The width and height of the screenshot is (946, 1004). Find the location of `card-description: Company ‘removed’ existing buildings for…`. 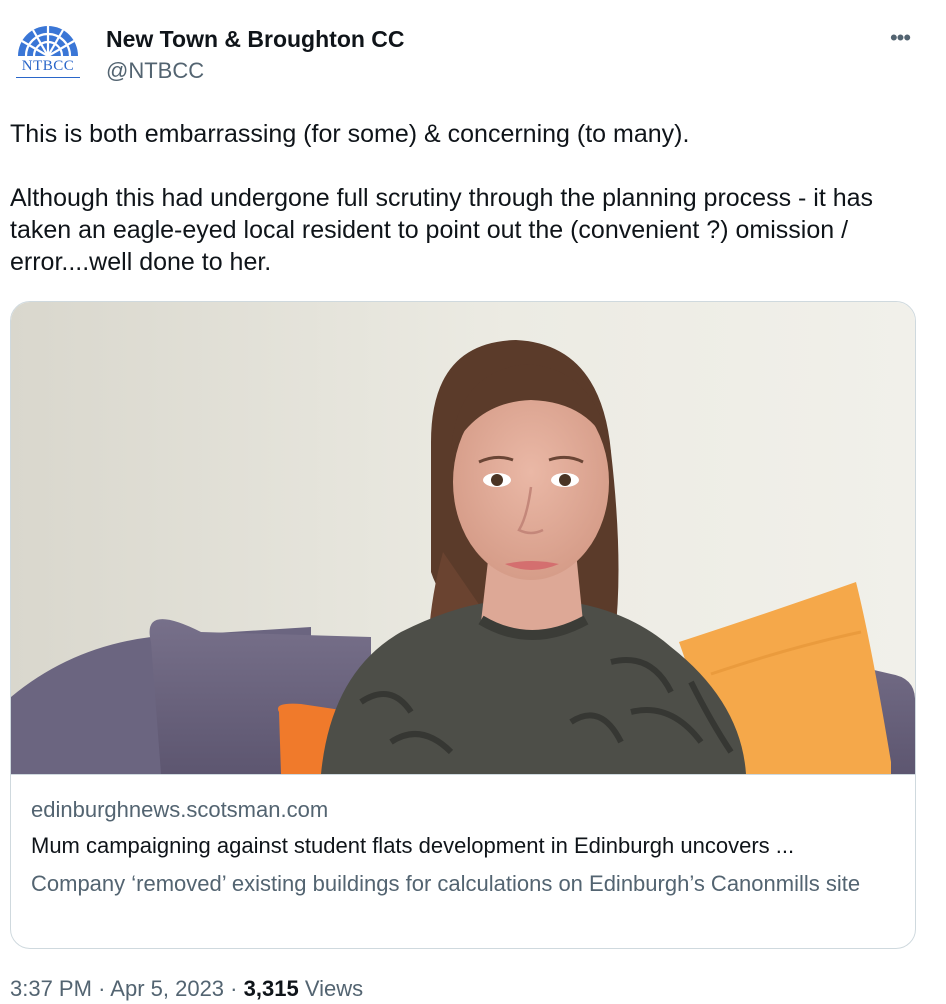

card-description: Company ‘removed’ existing buildings for… is located at coordinates (461, 884).